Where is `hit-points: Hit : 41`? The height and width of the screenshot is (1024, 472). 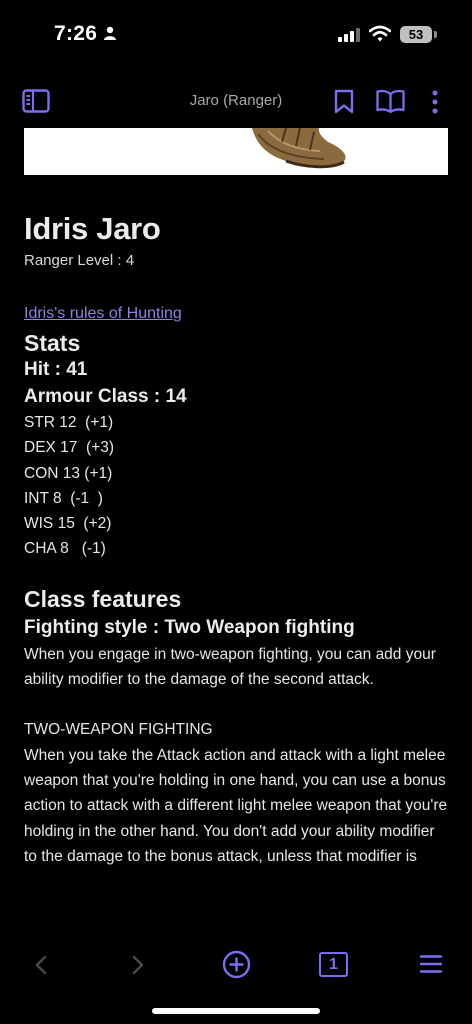
hit-points: Hit : 41 is located at coordinates (56, 369).